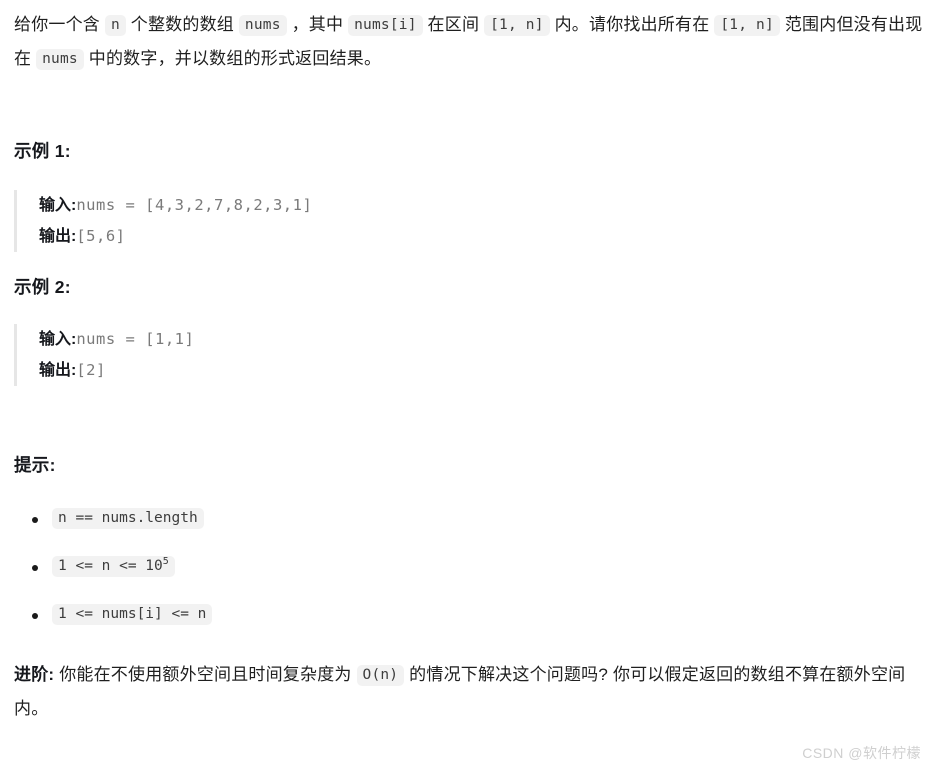 The height and width of the screenshot is (775, 943). What do you see at coordinates (135, 339) in the screenshot?
I see `example-2-input-value: nums = [1,1]` at bounding box center [135, 339].